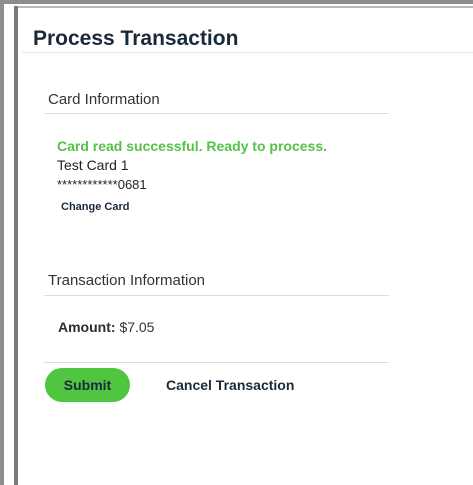  Describe the element at coordinates (2, 242) in the screenshot. I see `window-left-border` at that location.